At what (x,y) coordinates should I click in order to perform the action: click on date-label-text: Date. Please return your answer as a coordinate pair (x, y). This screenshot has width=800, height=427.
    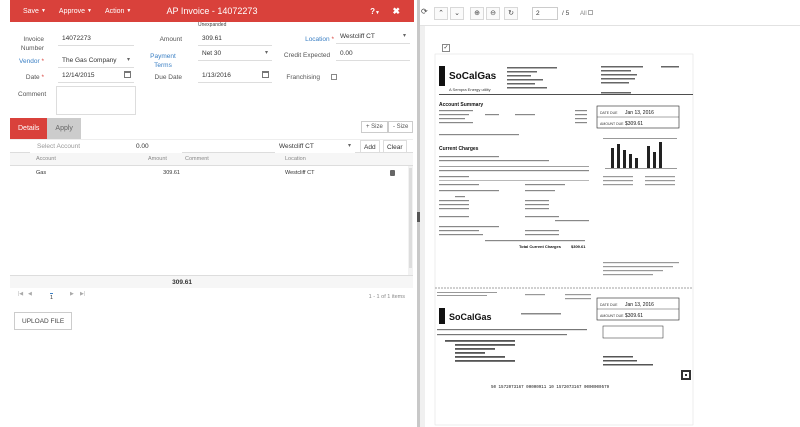
    Looking at the image, I should click on (32, 77).